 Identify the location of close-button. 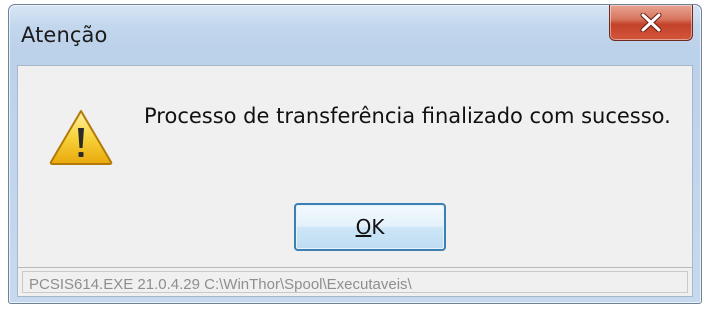
(651, 23).